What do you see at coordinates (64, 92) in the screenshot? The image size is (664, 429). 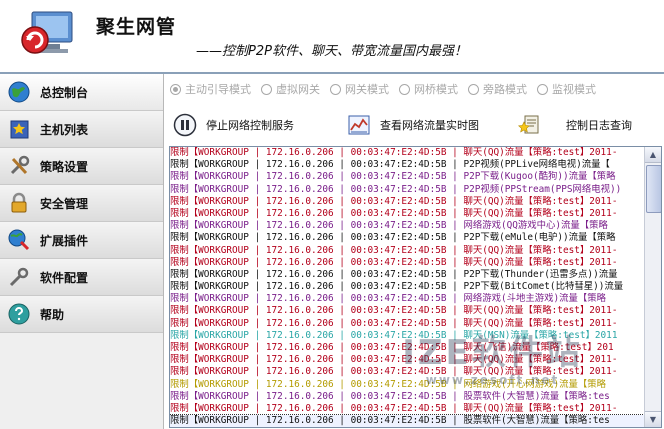 I see `sidebar-item-label: 总控制台` at bounding box center [64, 92].